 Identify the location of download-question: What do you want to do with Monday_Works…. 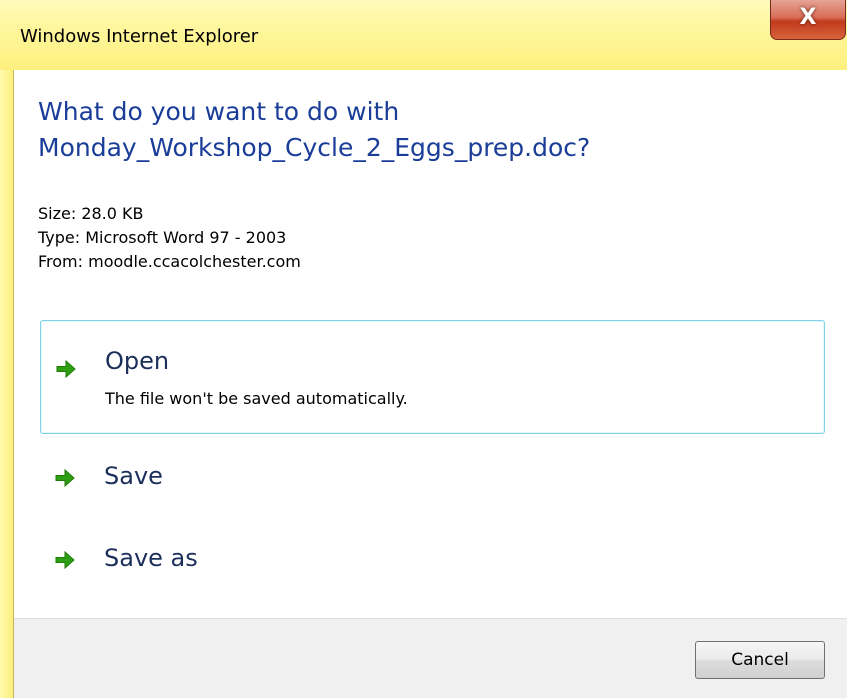
(314, 130).